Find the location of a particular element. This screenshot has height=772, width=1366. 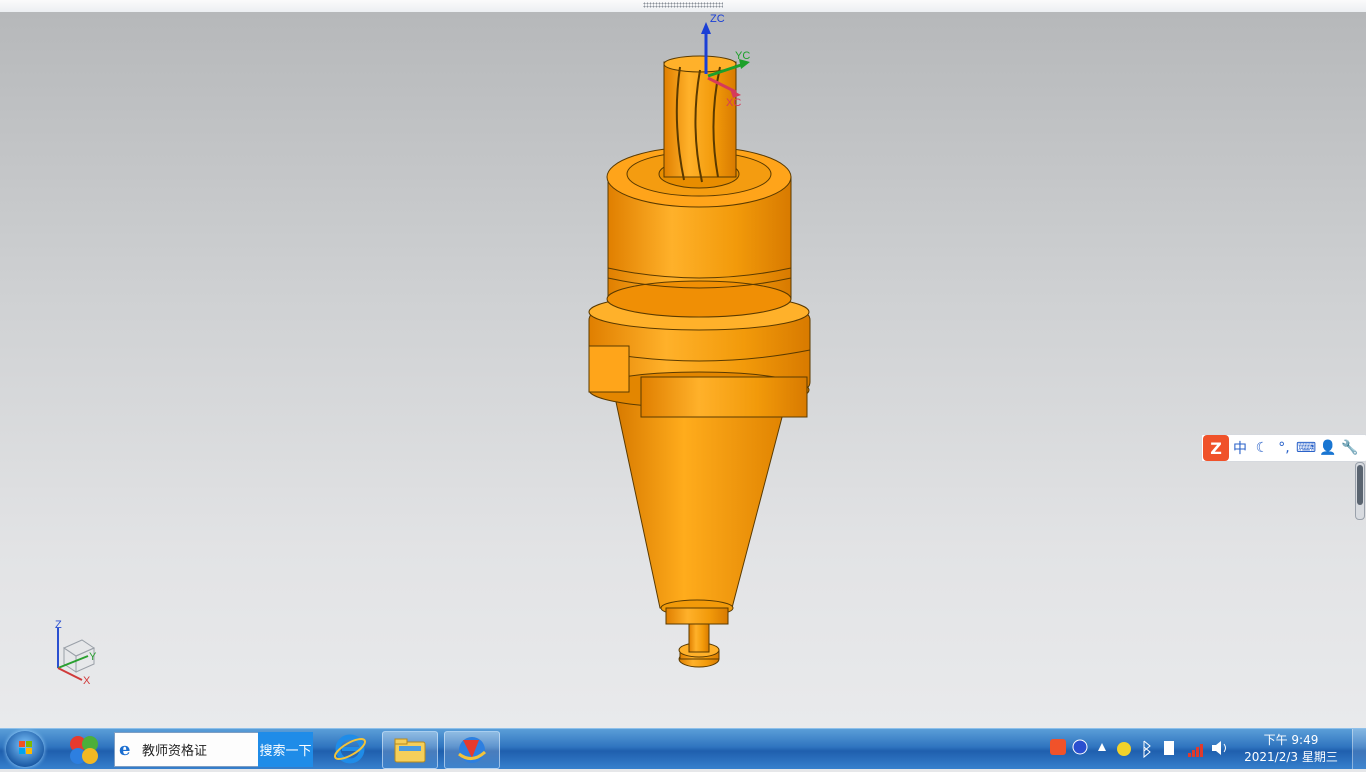

show-hidden-icons-arrow is located at coordinates (1102, 747).